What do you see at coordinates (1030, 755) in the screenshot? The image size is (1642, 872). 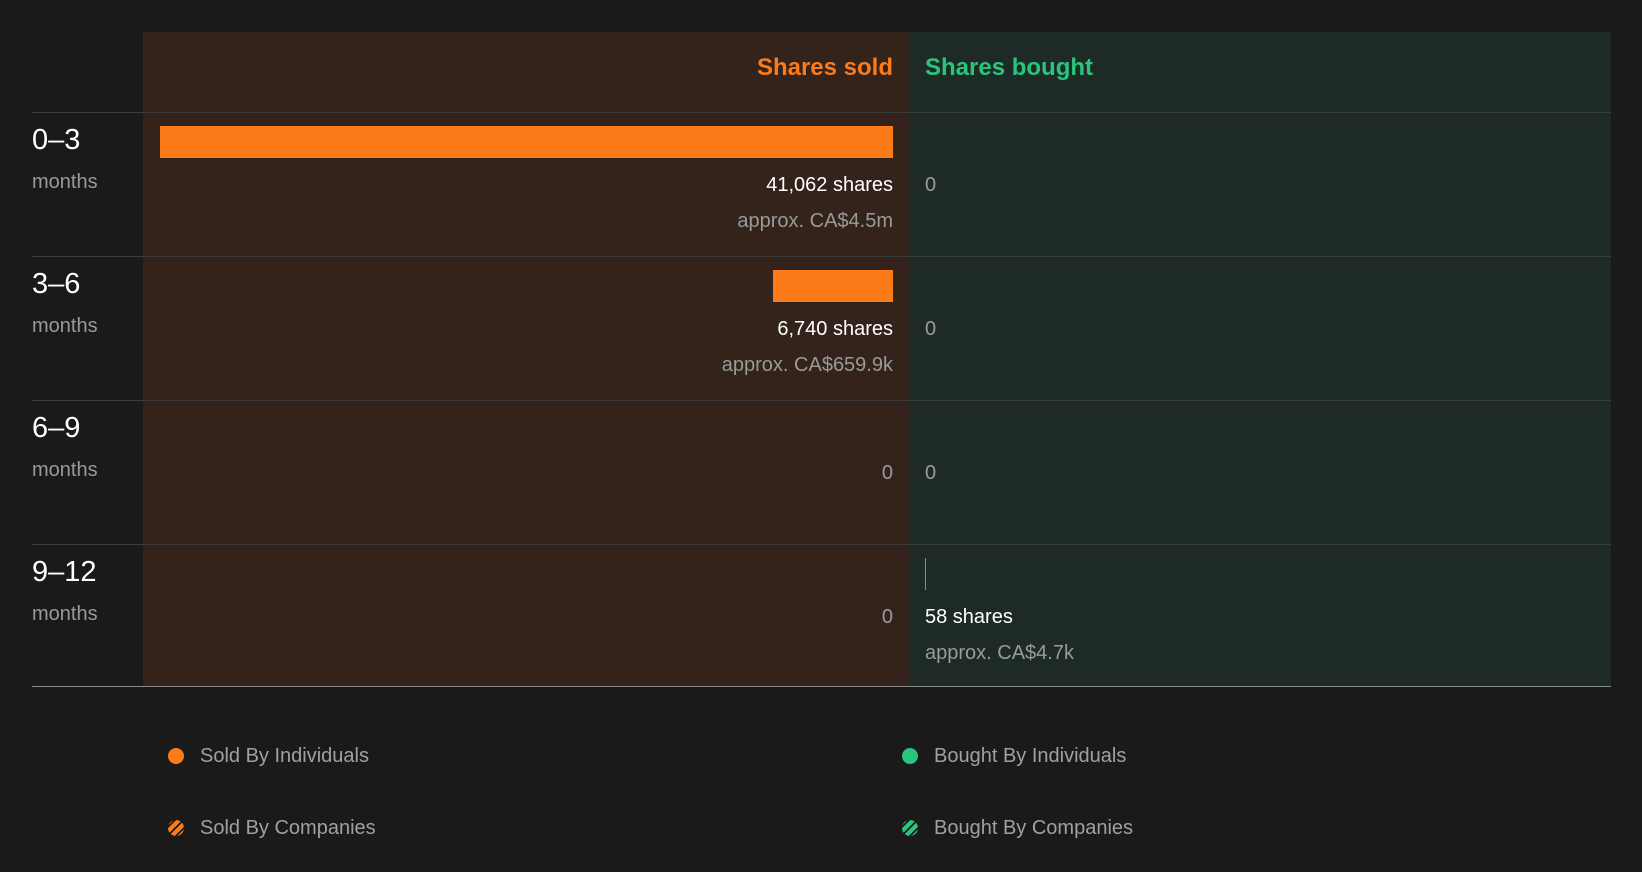 I see `legend-label: Bought By Individuals` at bounding box center [1030, 755].